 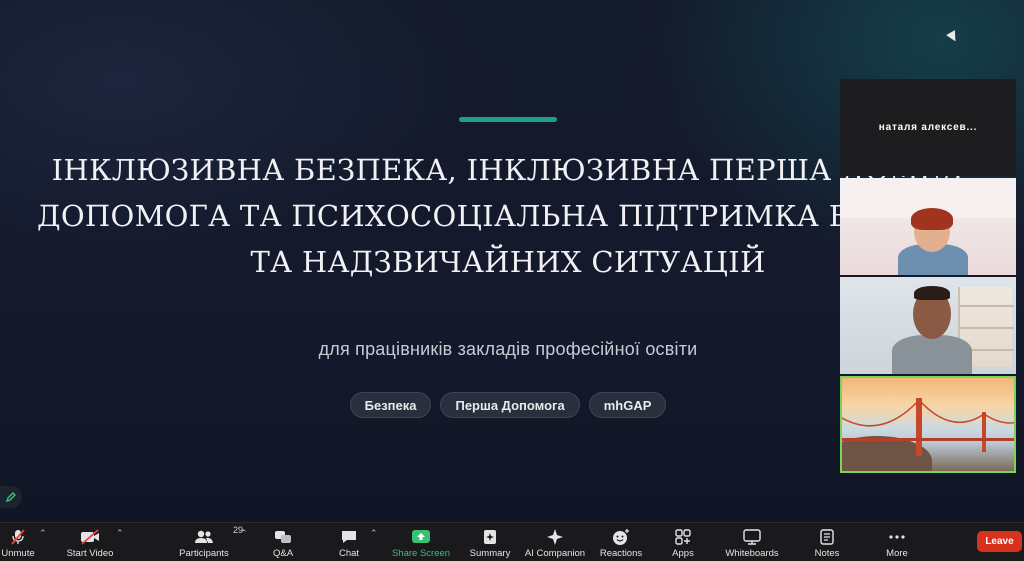 What do you see at coordinates (897, 537) in the screenshot?
I see `more-dots-icon` at bounding box center [897, 537].